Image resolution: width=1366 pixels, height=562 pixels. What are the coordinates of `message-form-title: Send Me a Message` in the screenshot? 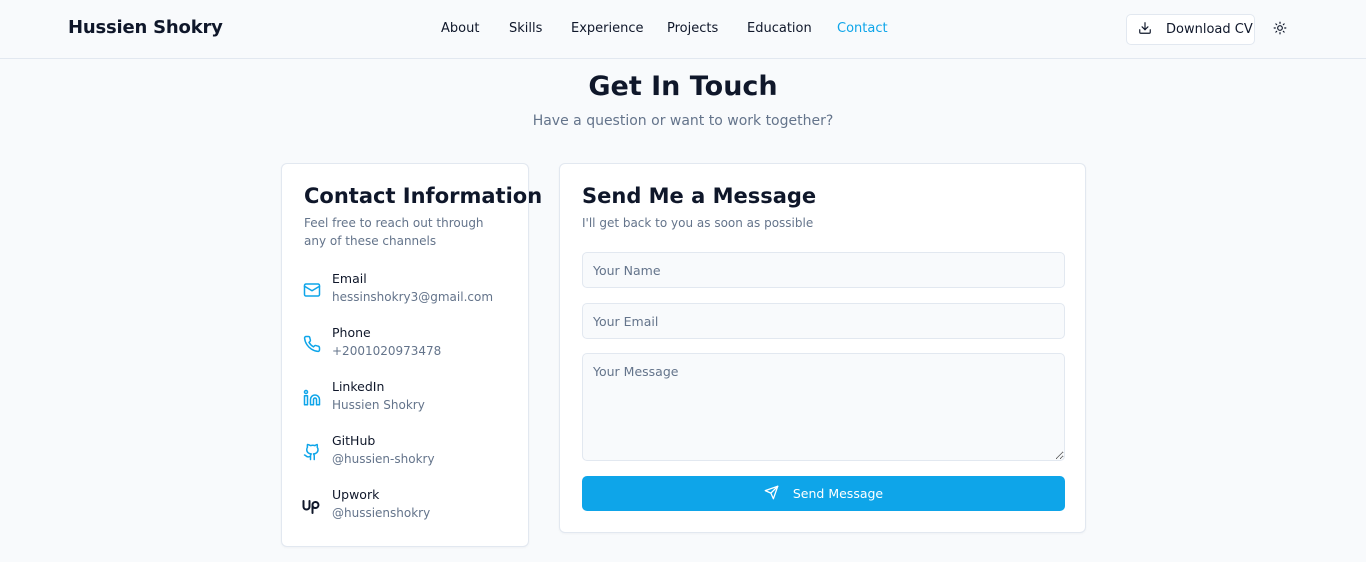 It's located at (699, 196).